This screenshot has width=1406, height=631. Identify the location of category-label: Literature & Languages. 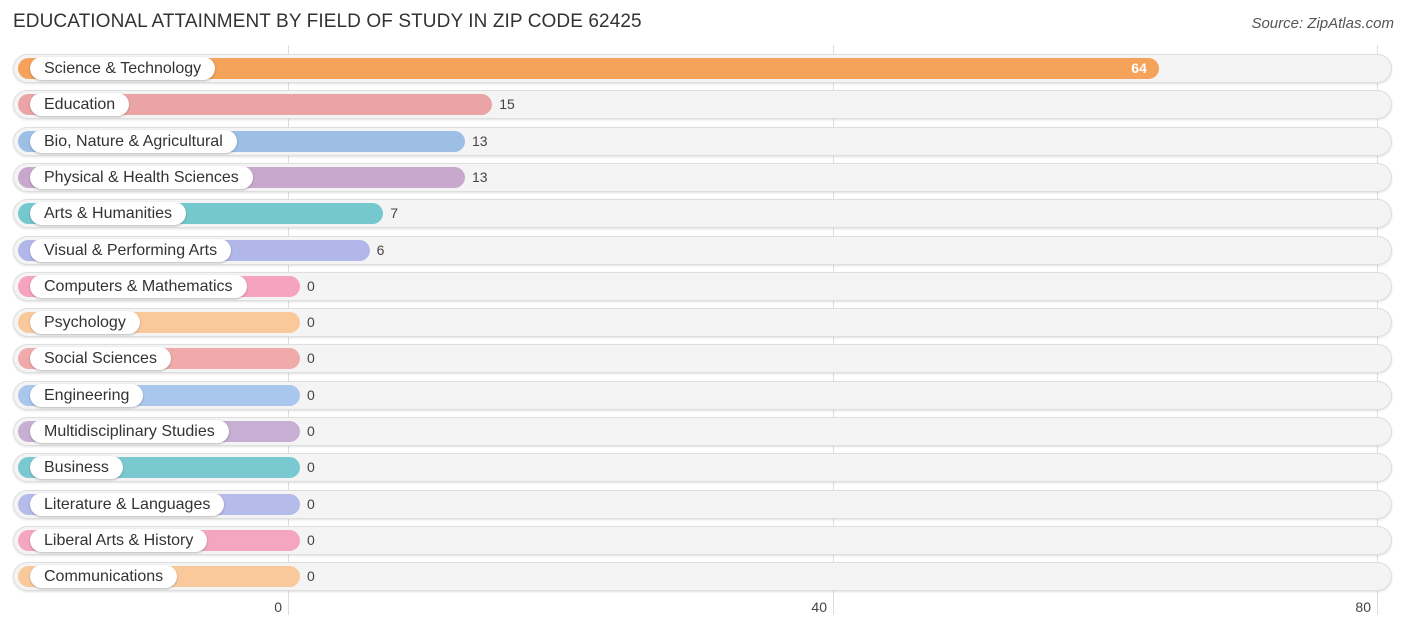
(127, 504).